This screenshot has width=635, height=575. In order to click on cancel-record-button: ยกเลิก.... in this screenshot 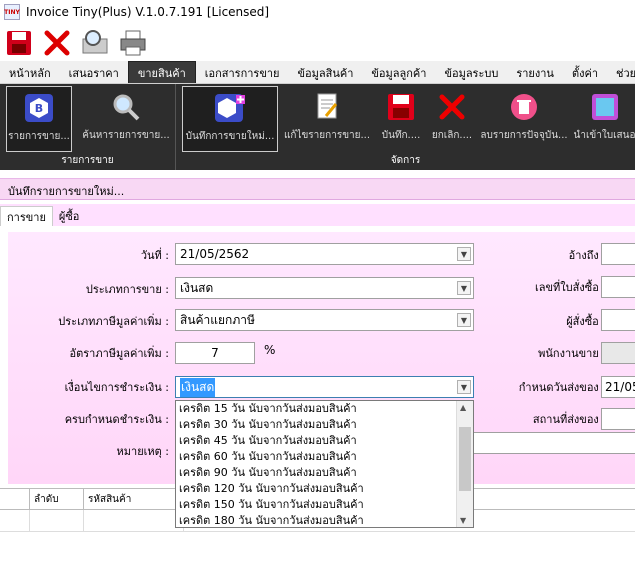, I will do `click(452, 119)`.